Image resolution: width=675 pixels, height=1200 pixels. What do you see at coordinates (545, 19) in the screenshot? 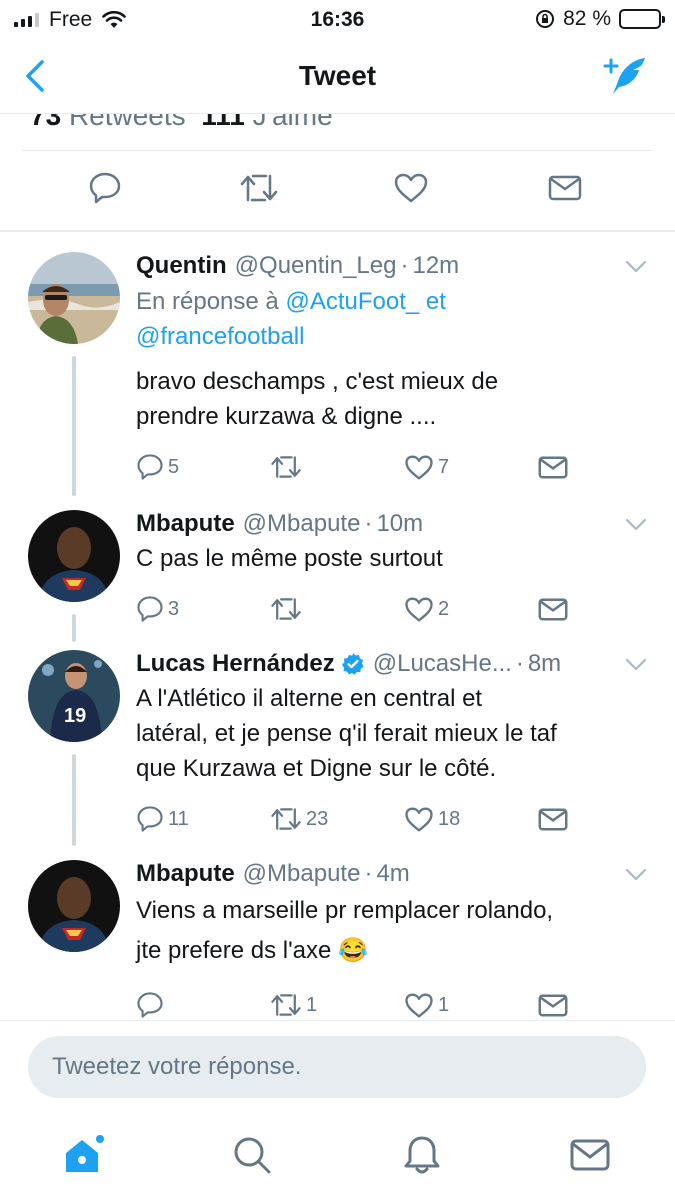
I see `rotation-lock-icon` at bounding box center [545, 19].